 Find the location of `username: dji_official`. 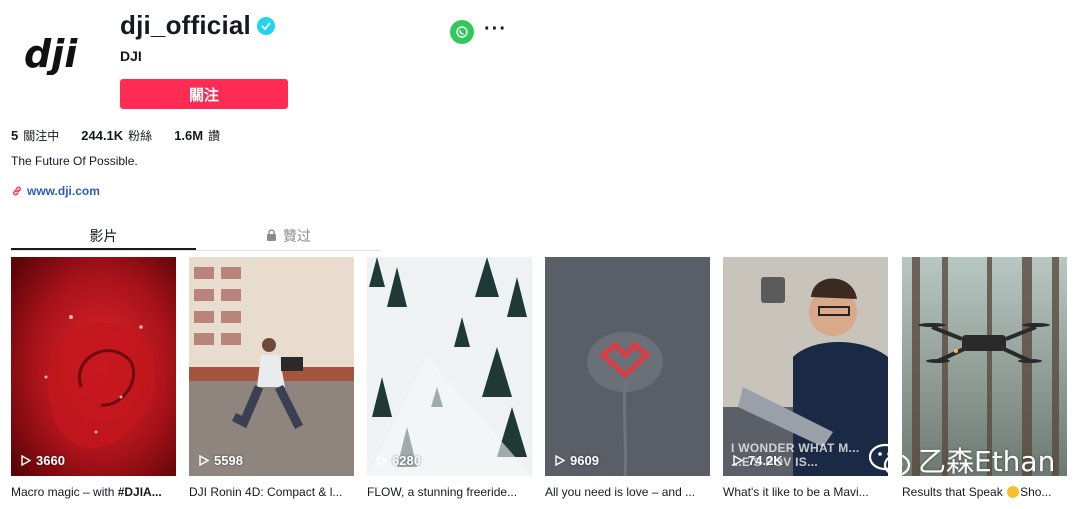

username: dji_official is located at coordinates (185, 25).